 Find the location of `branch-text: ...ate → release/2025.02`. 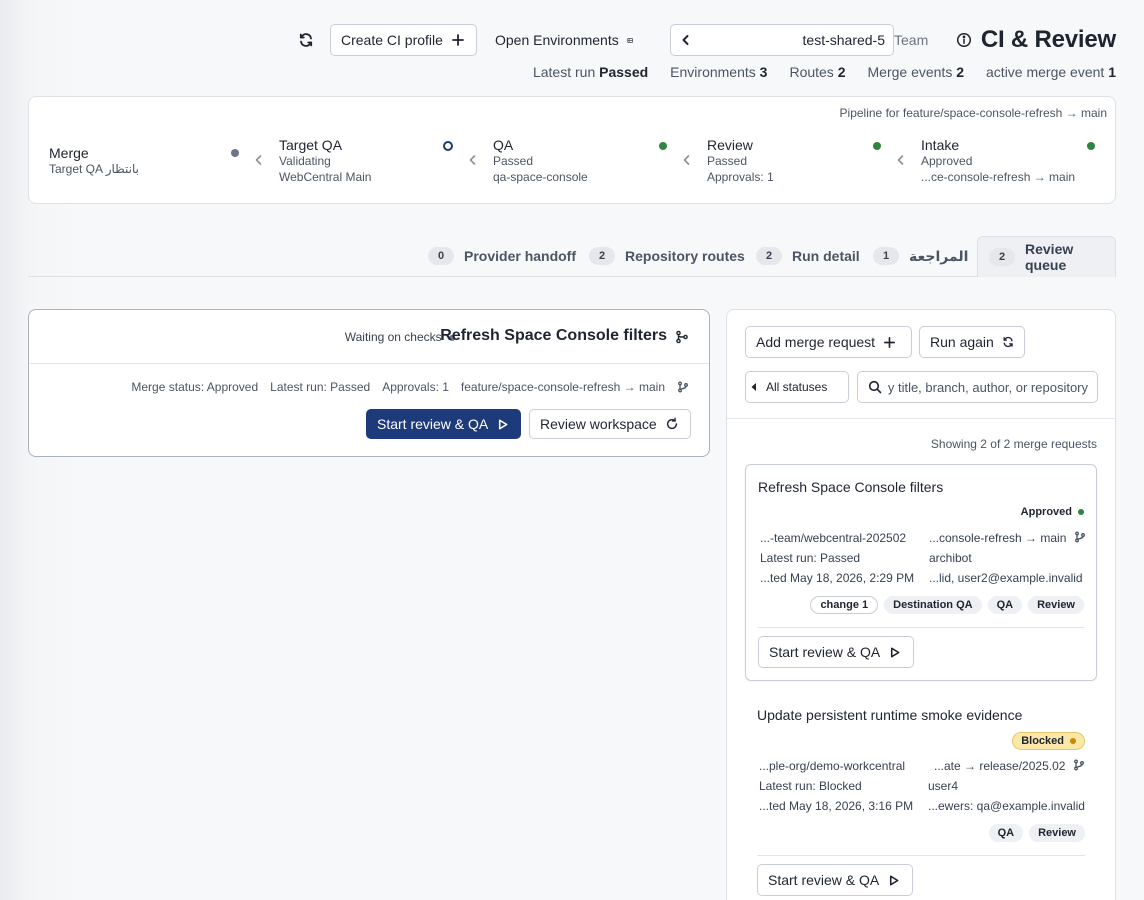

branch-text: ...ate → release/2025.02 is located at coordinates (1006, 766).